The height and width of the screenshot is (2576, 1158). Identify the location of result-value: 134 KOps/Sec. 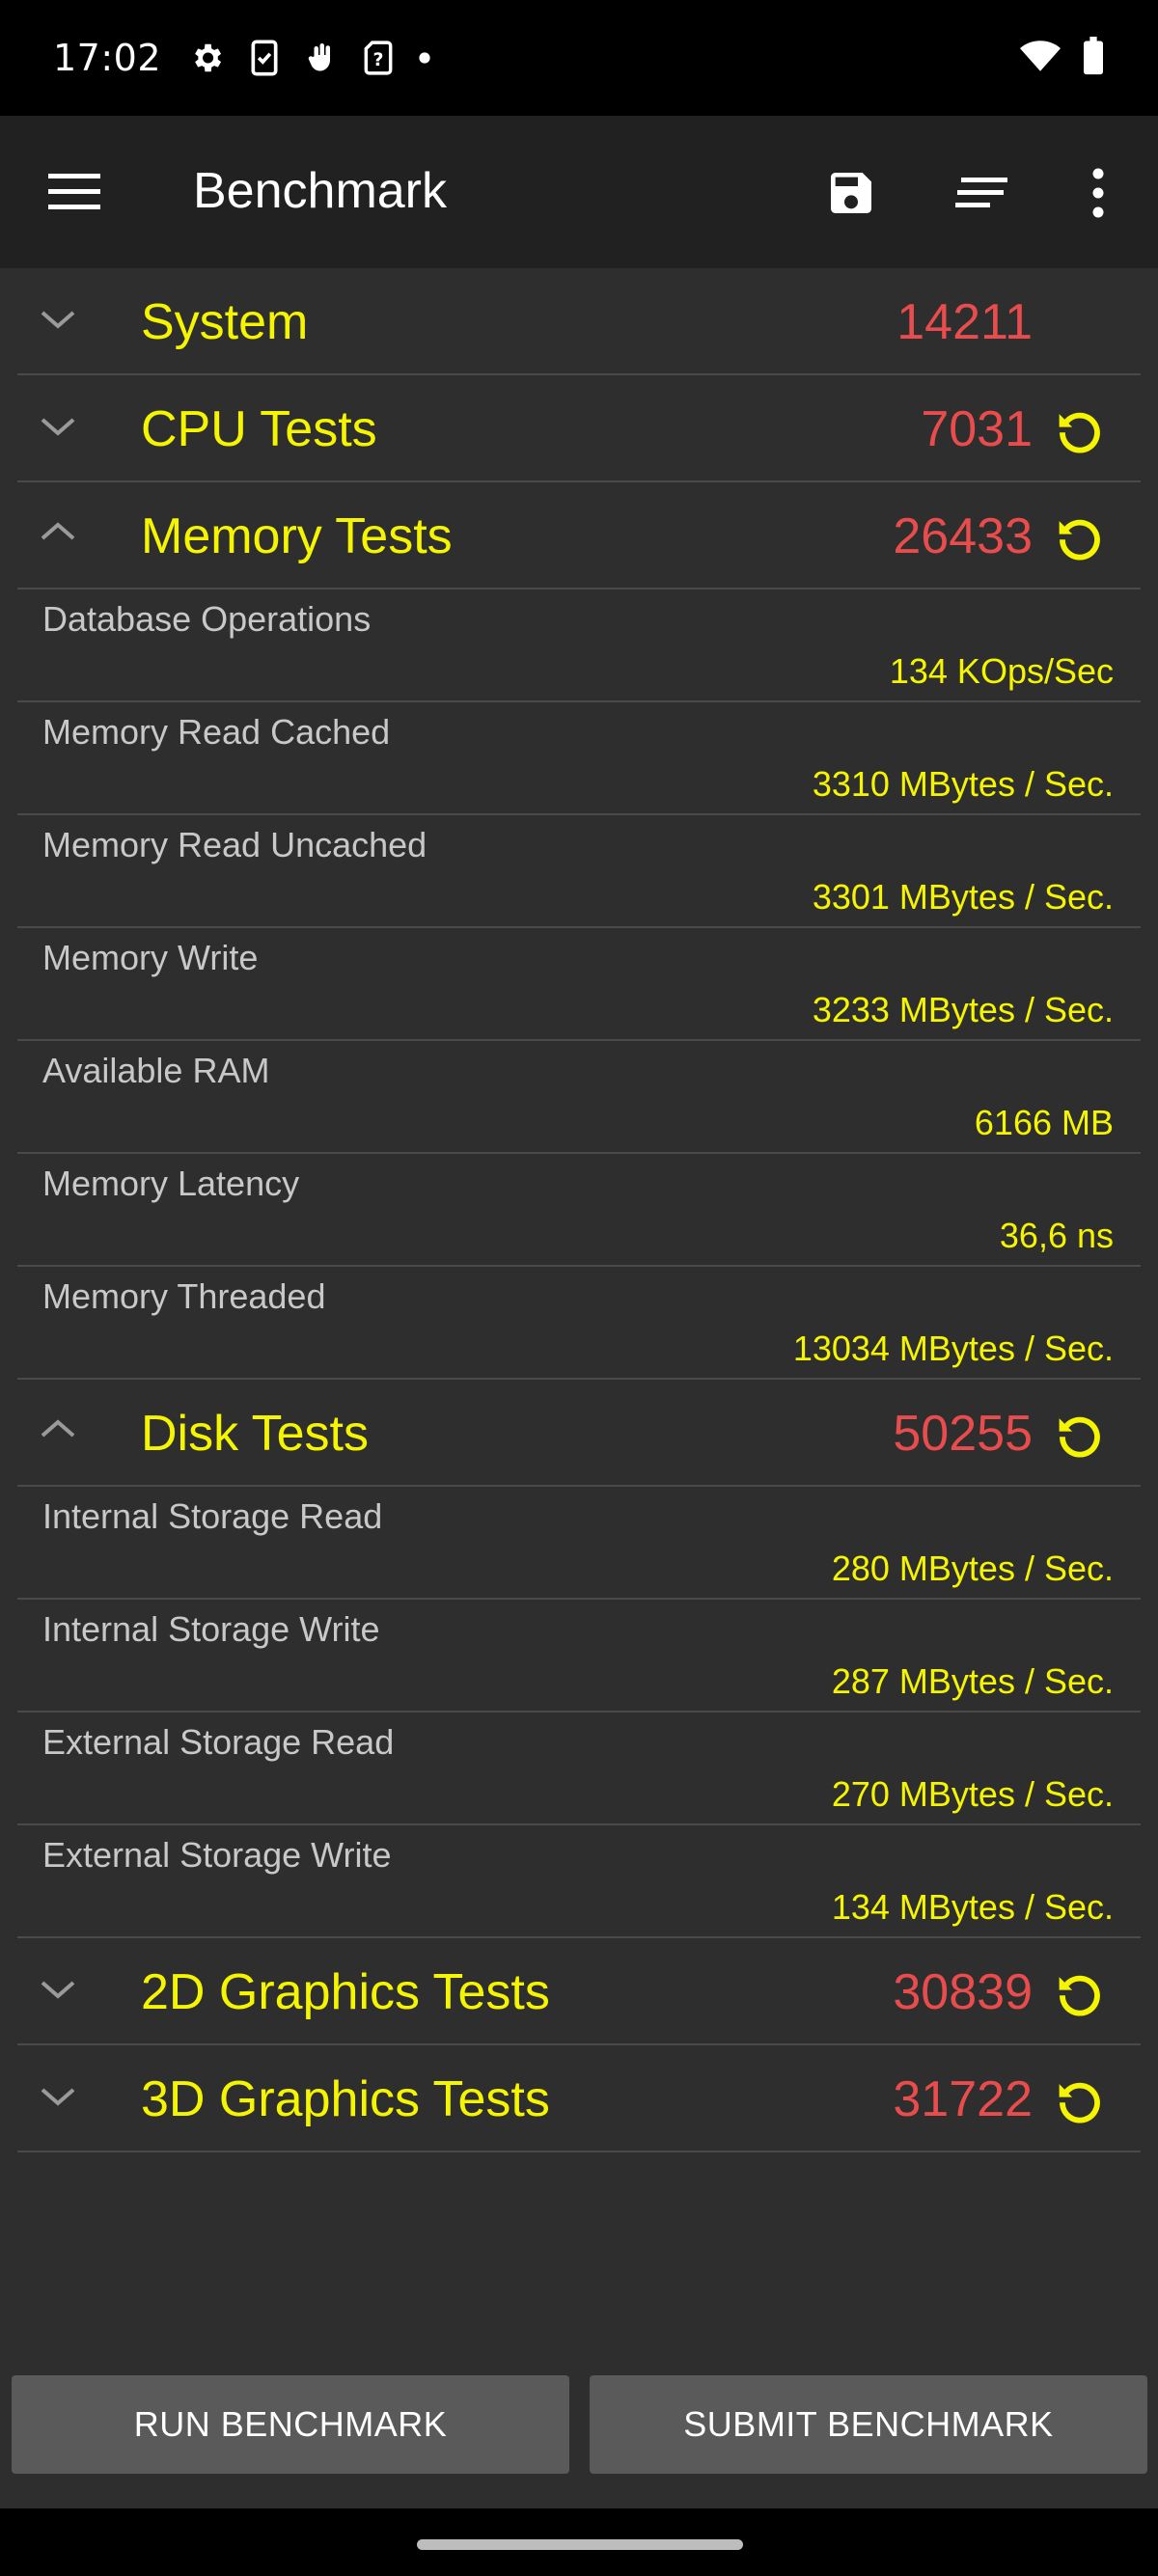
(1001, 671).